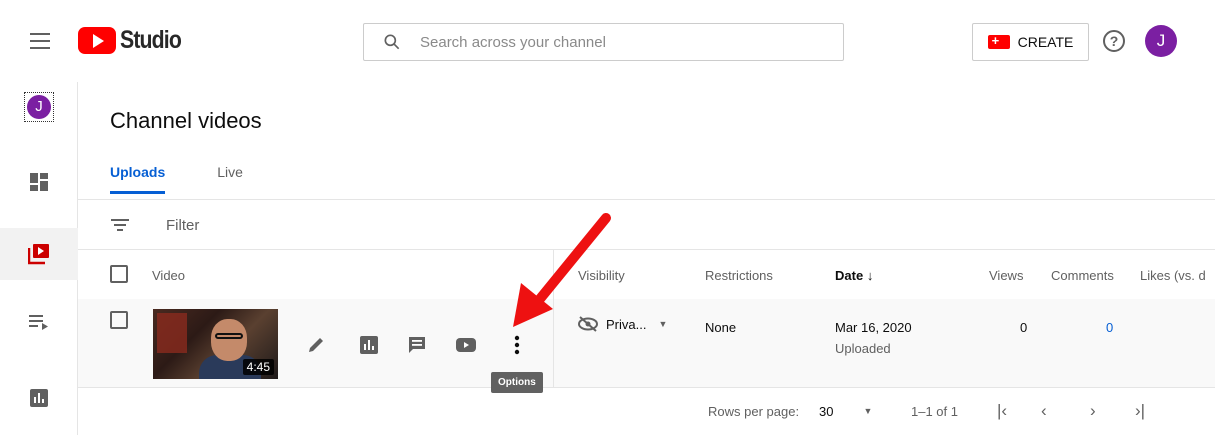 The width and height of the screenshot is (1215, 435). Describe the element at coordinates (934, 411) in the screenshot. I see `page-range: 1–1 of 1` at that location.